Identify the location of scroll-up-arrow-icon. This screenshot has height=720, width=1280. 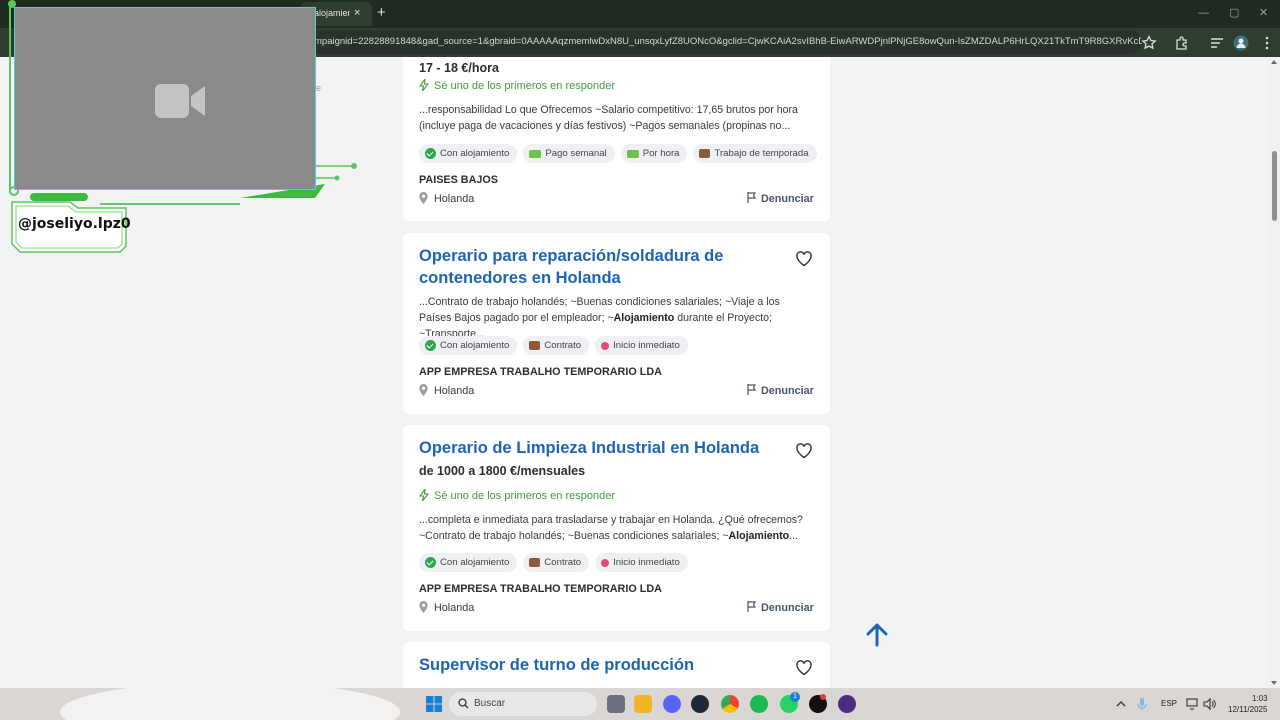
(1274, 62).